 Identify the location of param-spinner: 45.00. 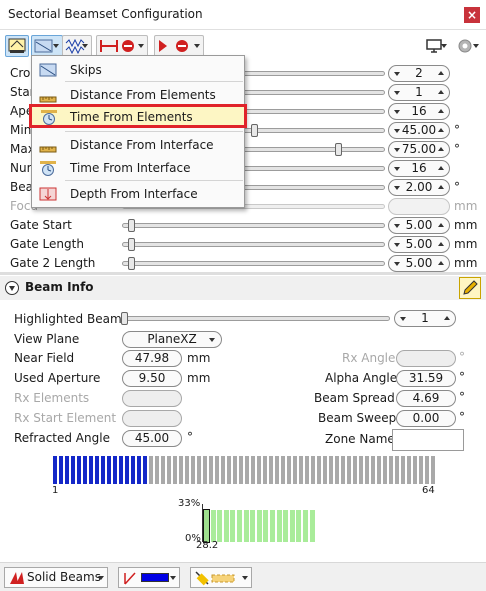
(419, 130).